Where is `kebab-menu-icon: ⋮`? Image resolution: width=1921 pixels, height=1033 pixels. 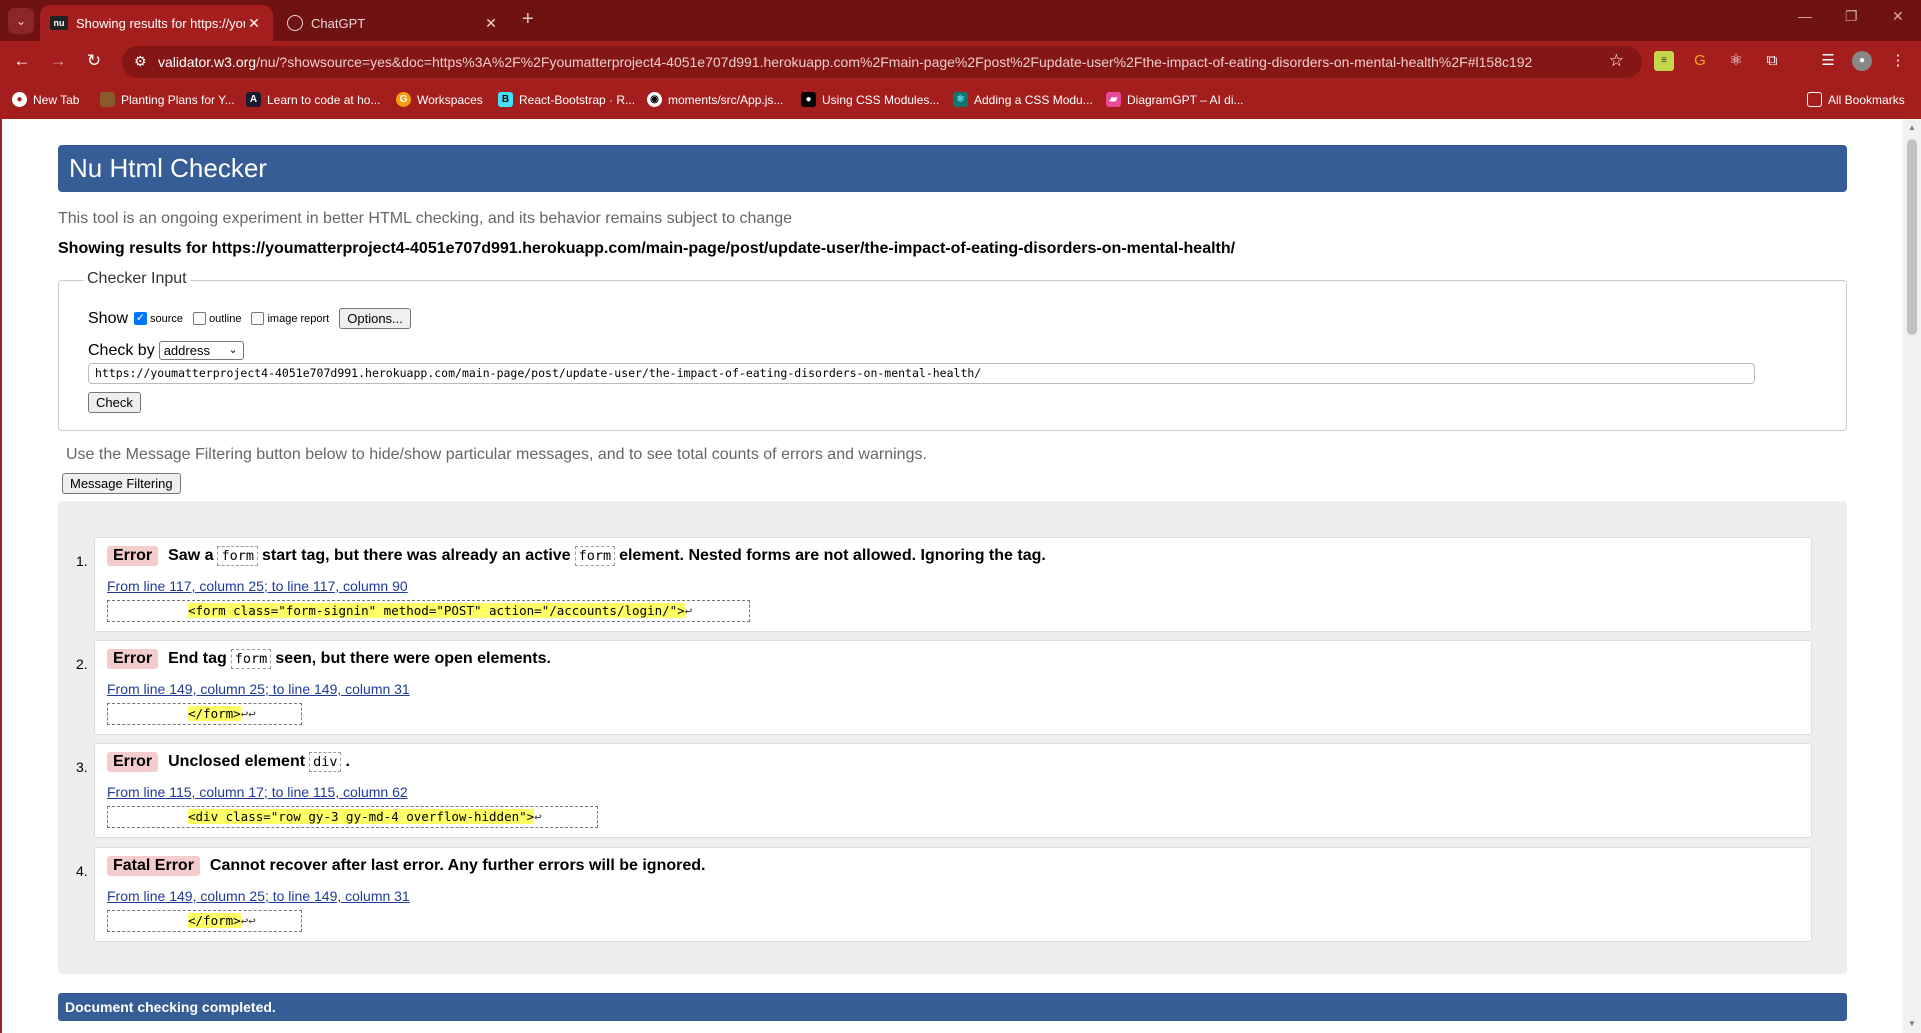
kebab-menu-icon: ⋮ is located at coordinates (1898, 61).